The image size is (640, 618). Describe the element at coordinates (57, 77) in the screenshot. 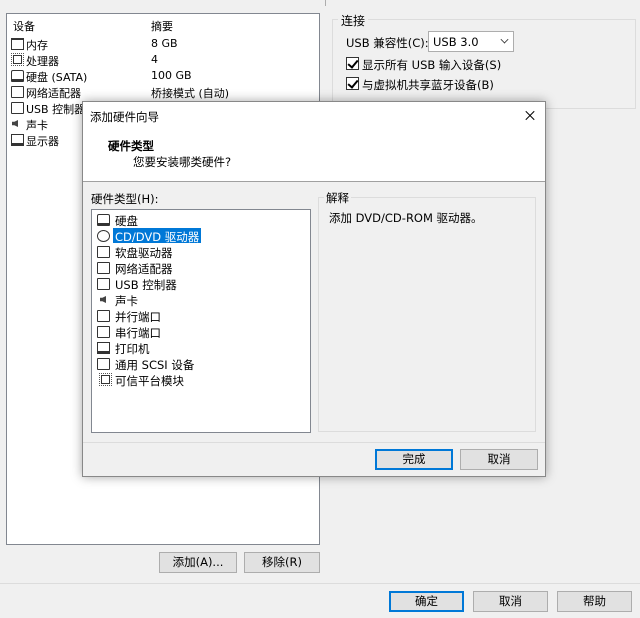

I see `device-name: 硬盘 (SATA)` at that location.